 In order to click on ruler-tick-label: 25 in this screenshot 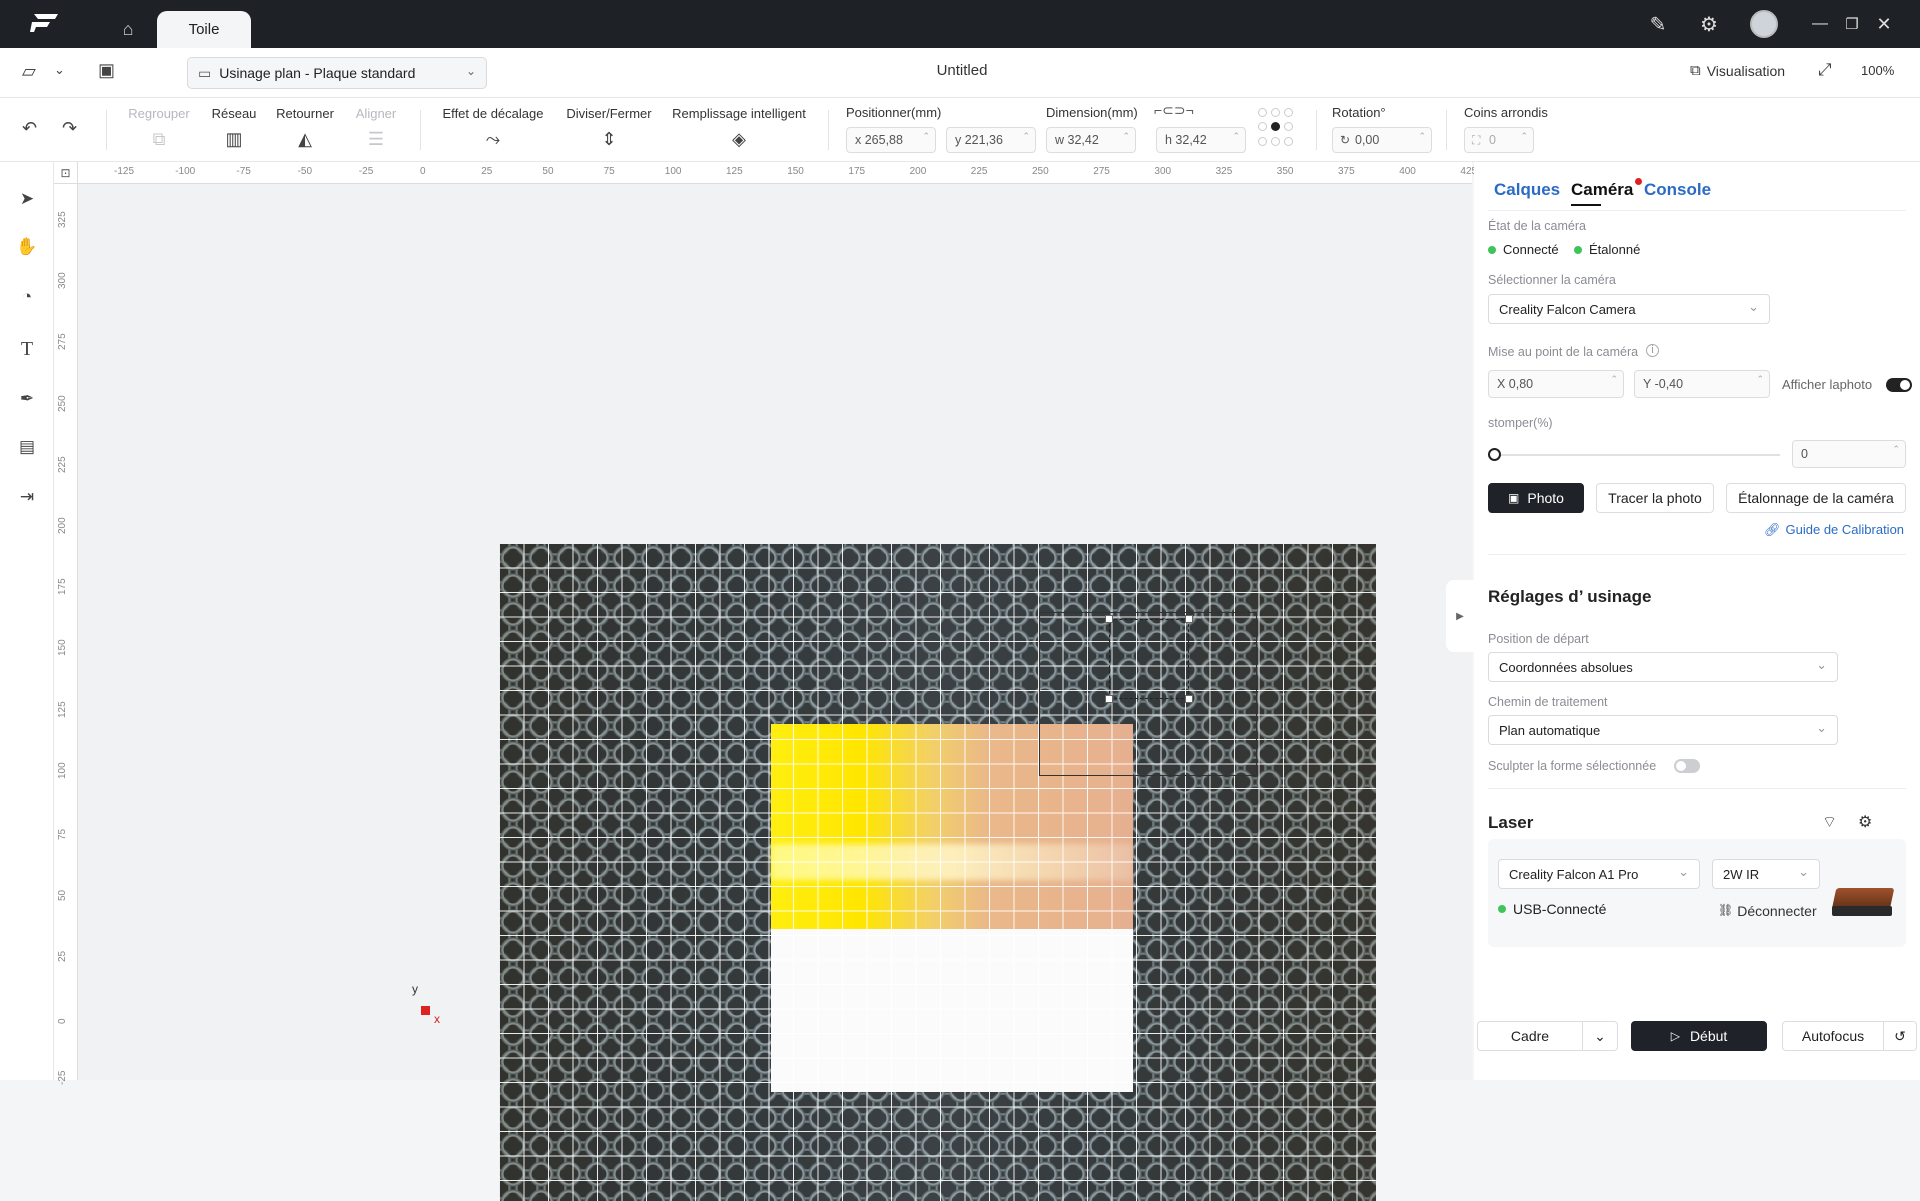, I will do `click(62, 957)`.